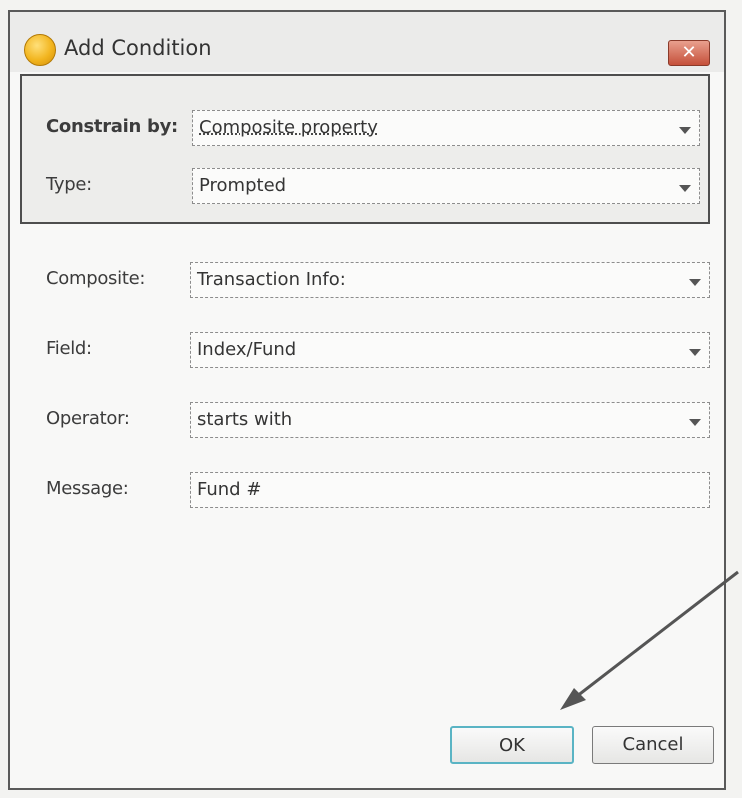  I want to click on arrow-shaft, so click(655, 636).